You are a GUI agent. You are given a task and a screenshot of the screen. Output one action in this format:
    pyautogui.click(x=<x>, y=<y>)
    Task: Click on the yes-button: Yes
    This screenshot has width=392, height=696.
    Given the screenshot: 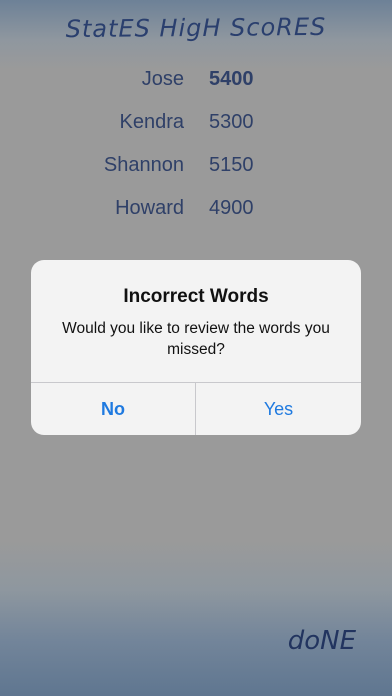 What is the action you would take?
    pyautogui.click(x=278, y=409)
    